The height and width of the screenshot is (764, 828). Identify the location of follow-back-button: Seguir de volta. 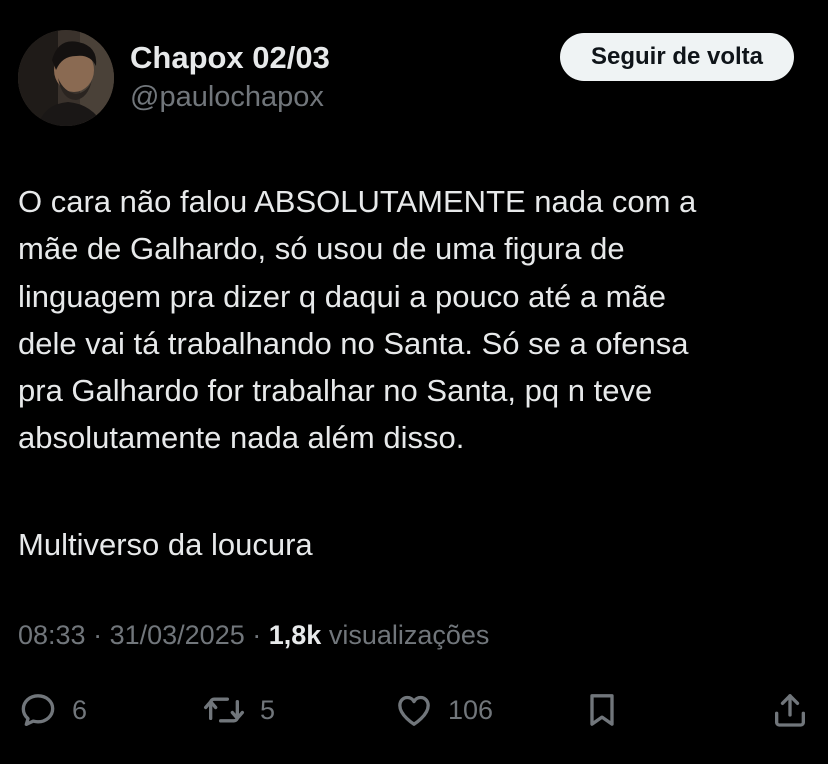
(677, 57).